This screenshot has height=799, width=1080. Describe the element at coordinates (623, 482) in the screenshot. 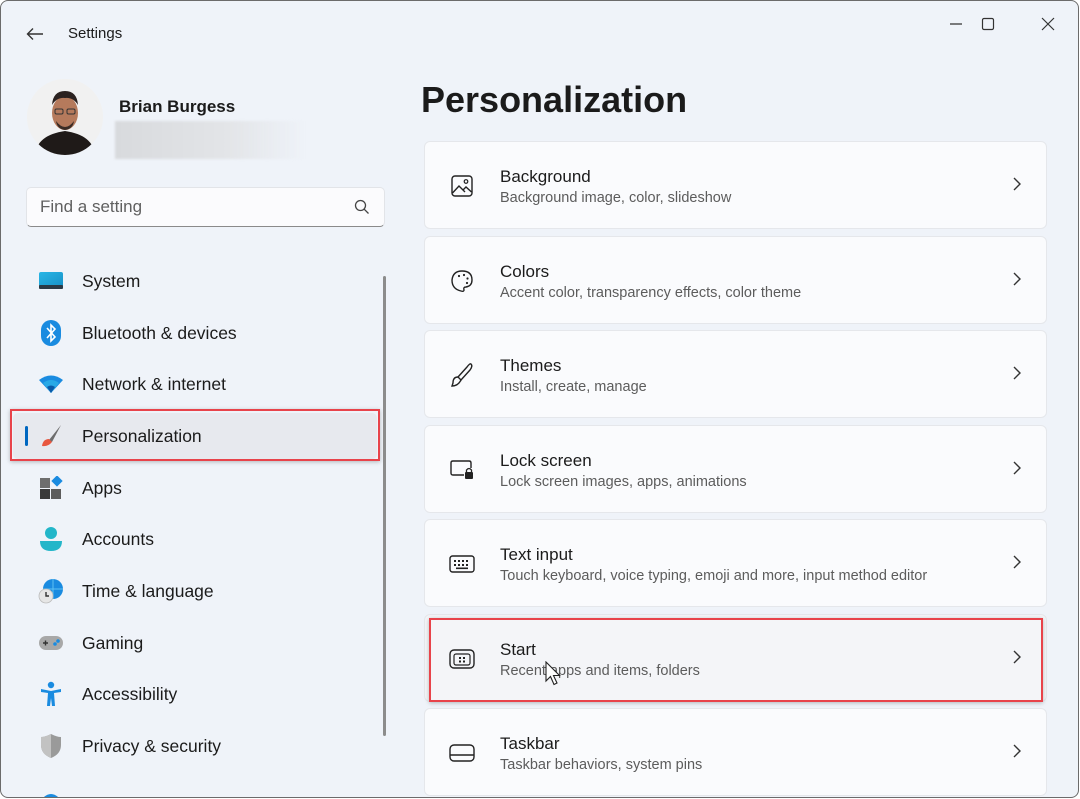

I see `card-subtitle: Lock screen images, apps, animations` at that location.